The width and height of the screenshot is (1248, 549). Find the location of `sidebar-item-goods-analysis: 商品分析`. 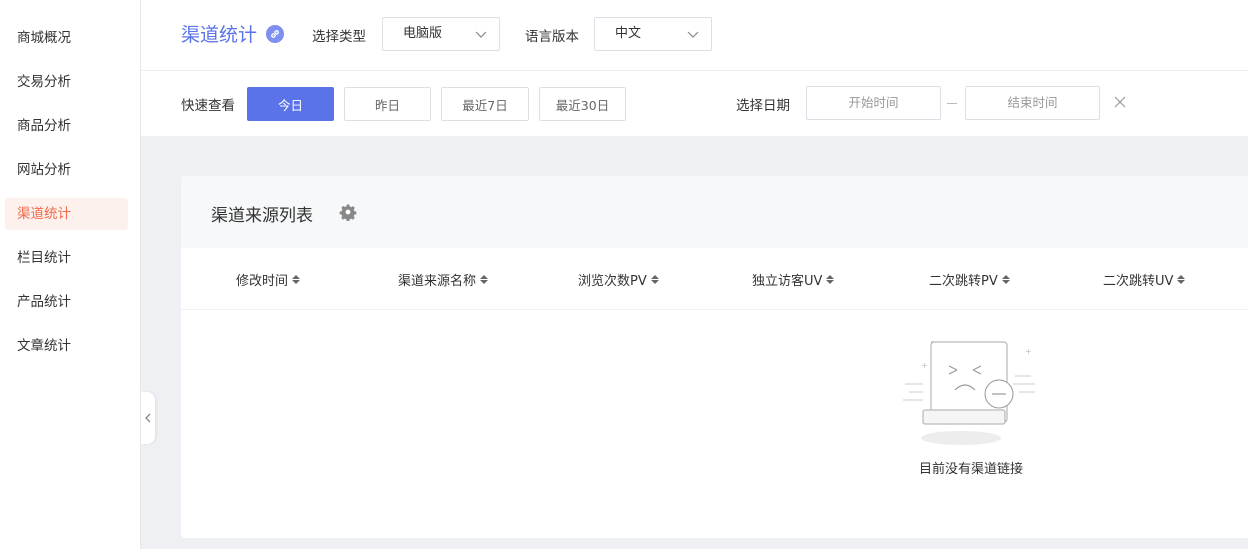

sidebar-item-goods-analysis: 商品分析 is located at coordinates (66, 126).